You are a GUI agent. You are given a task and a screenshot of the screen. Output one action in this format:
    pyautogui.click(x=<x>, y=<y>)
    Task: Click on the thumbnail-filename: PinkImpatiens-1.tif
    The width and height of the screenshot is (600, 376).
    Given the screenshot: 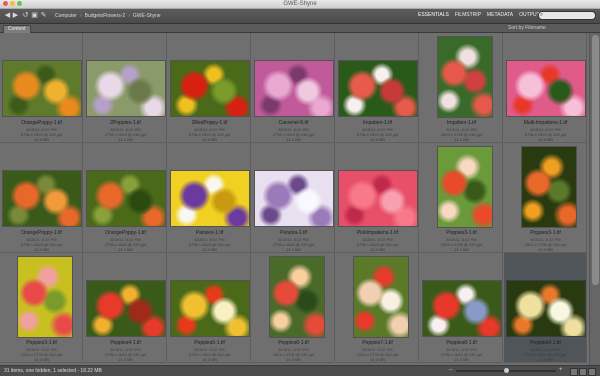 What is the action you would take?
    pyautogui.click(x=377, y=233)
    